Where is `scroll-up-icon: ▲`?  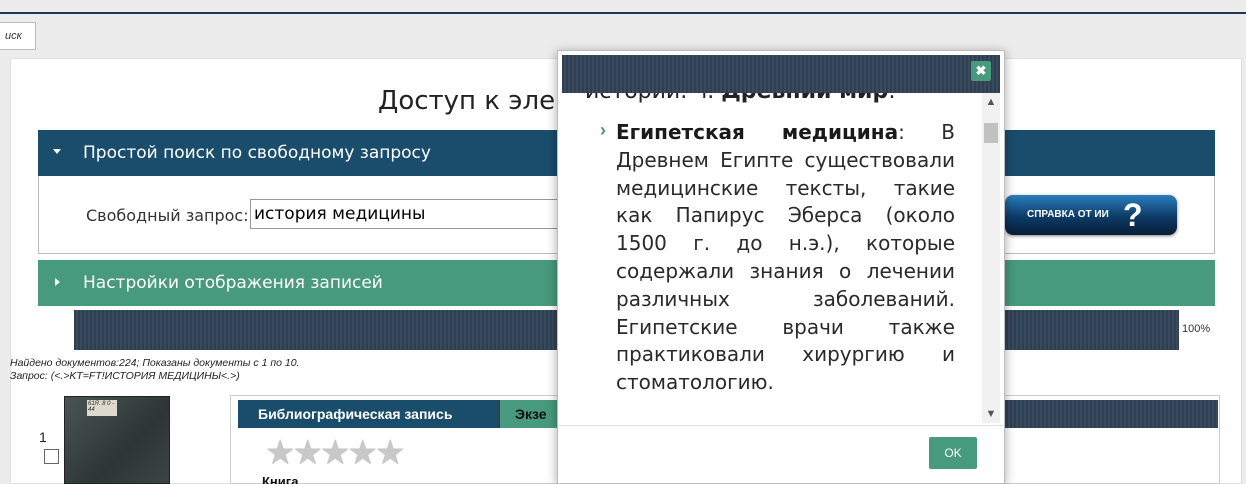 scroll-up-icon: ▲ is located at coordinates (991, 102).